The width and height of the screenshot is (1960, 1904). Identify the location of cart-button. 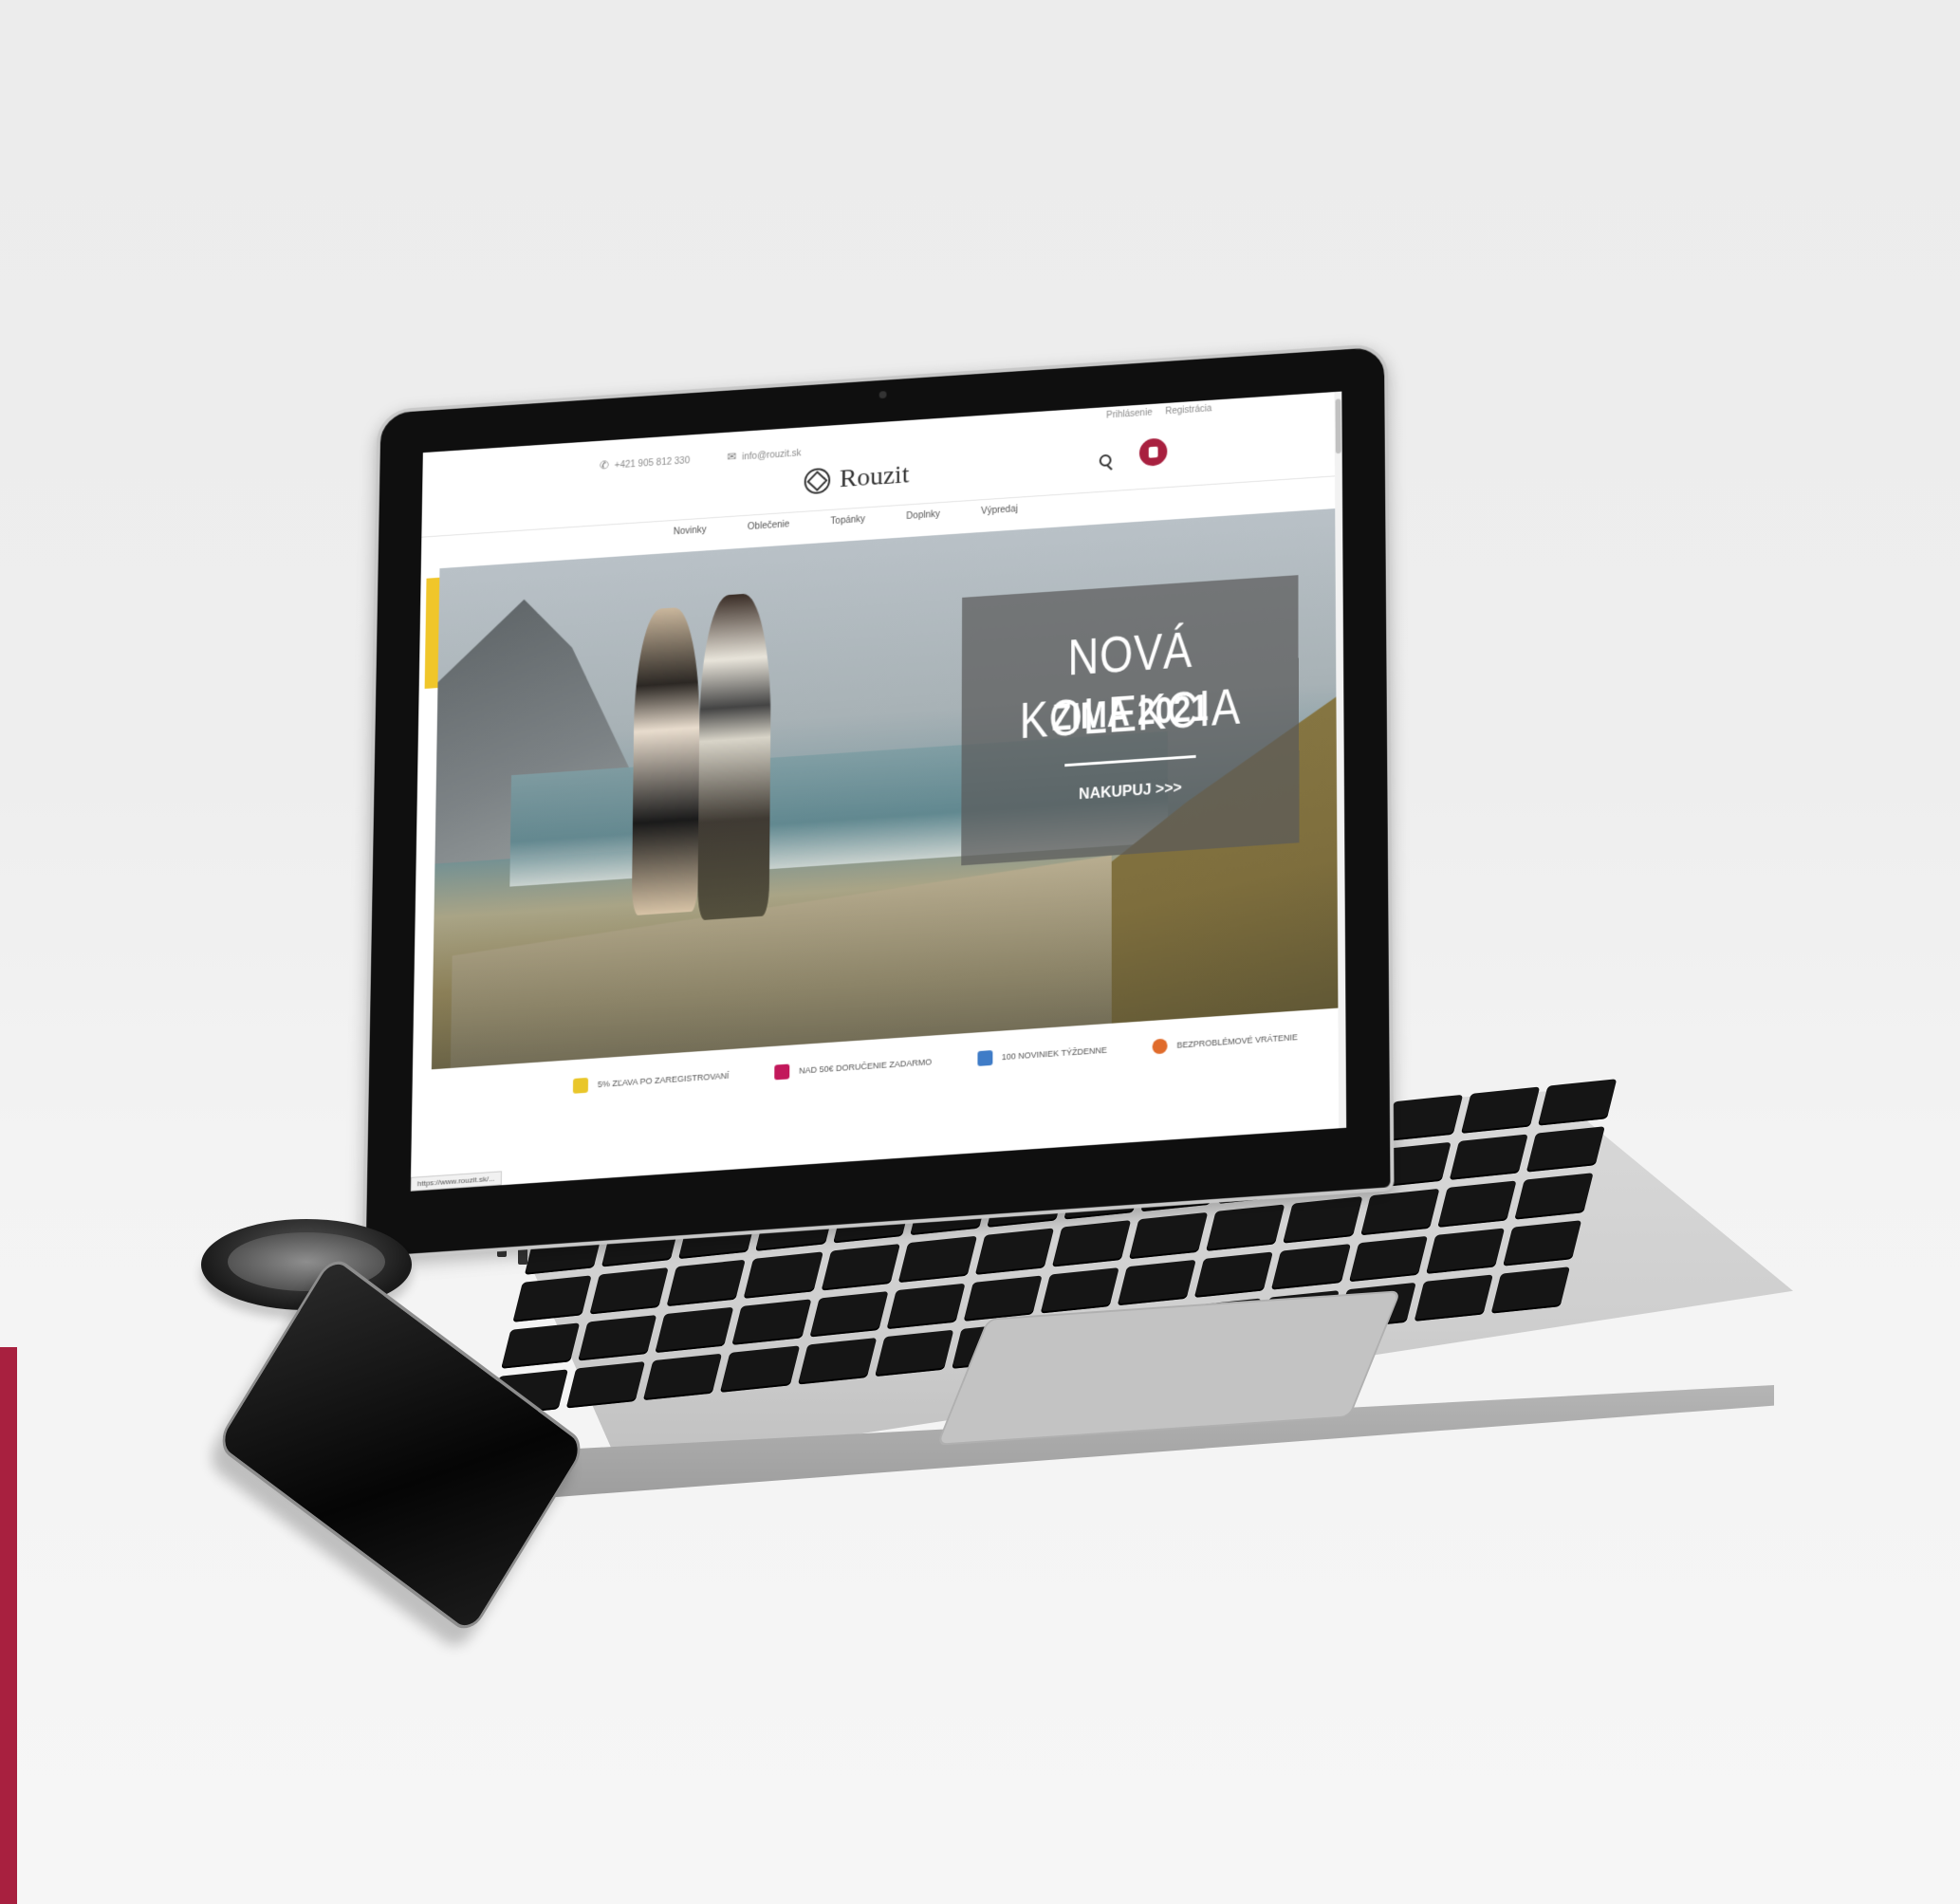
(1153, 452).